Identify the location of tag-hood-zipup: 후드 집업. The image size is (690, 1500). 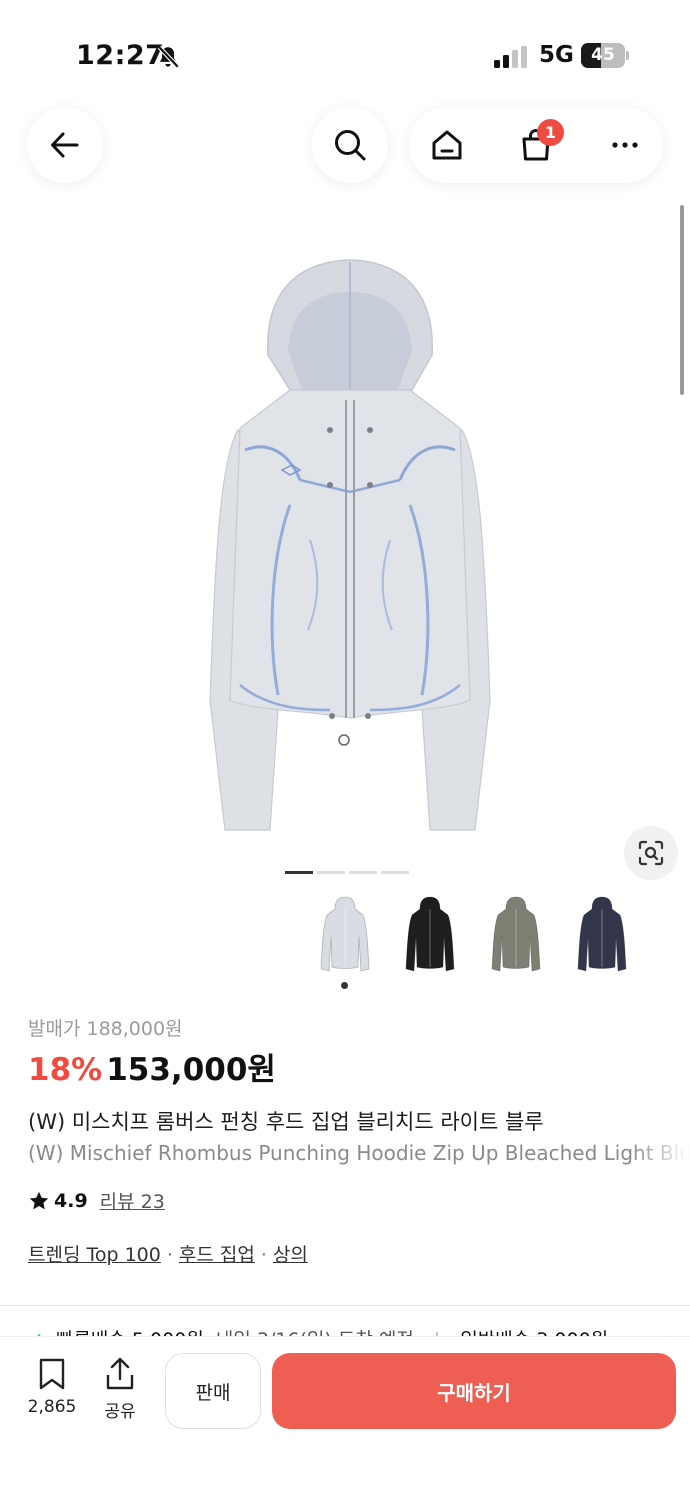
(217, 1255).